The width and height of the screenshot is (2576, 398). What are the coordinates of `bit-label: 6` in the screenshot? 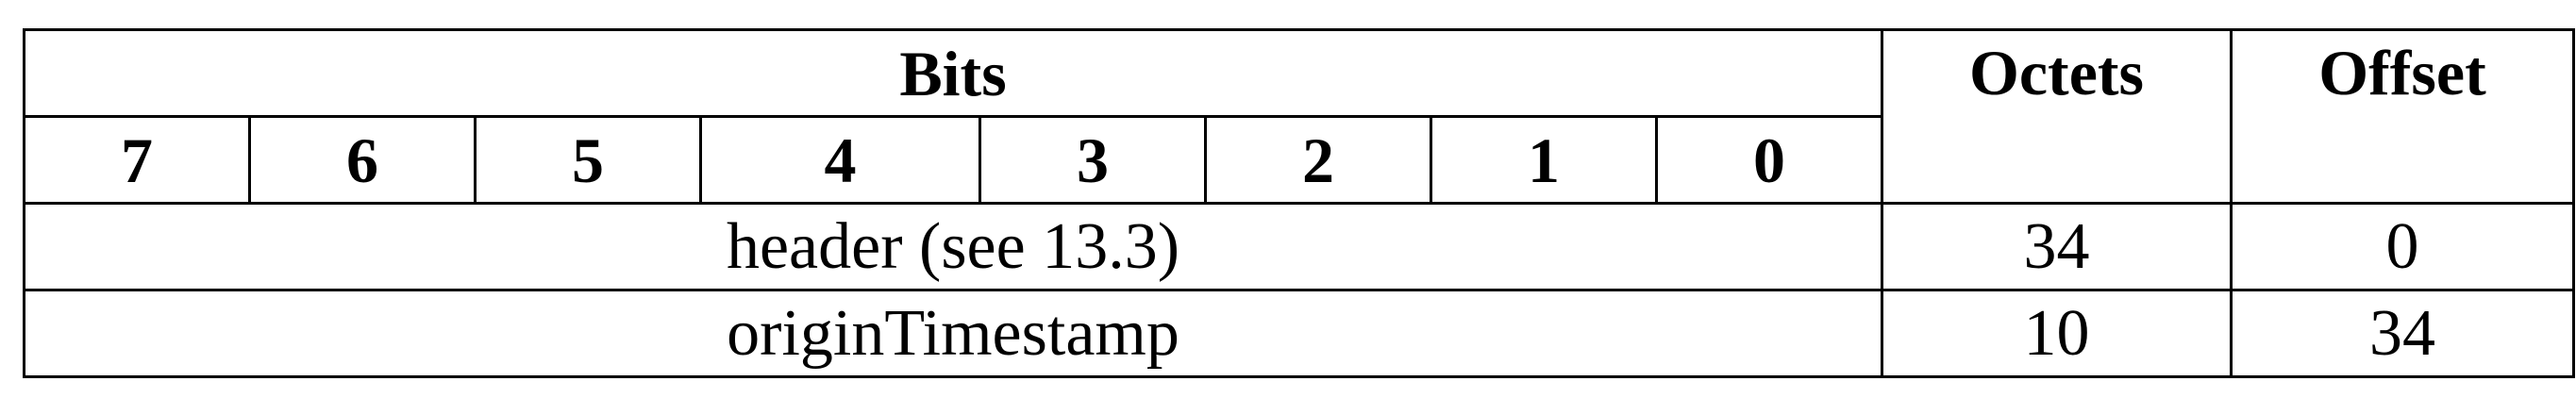 It's located at (362, 160).